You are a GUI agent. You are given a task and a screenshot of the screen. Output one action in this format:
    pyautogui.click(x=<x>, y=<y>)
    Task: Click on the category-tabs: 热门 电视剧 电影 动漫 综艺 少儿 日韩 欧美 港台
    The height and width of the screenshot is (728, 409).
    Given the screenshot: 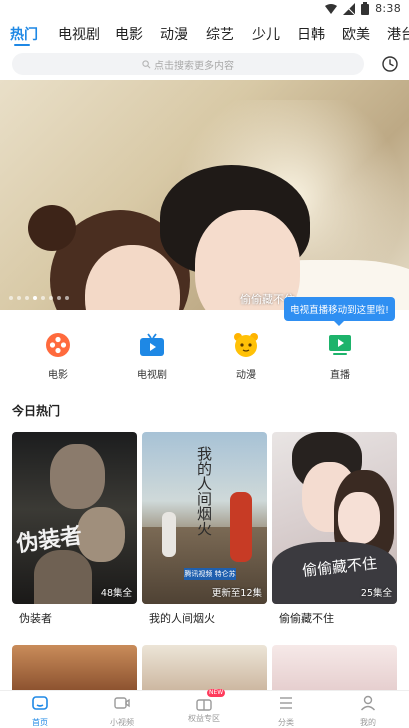 What is the action you would take?
    pyautogui.click(x=204, y=34)
    